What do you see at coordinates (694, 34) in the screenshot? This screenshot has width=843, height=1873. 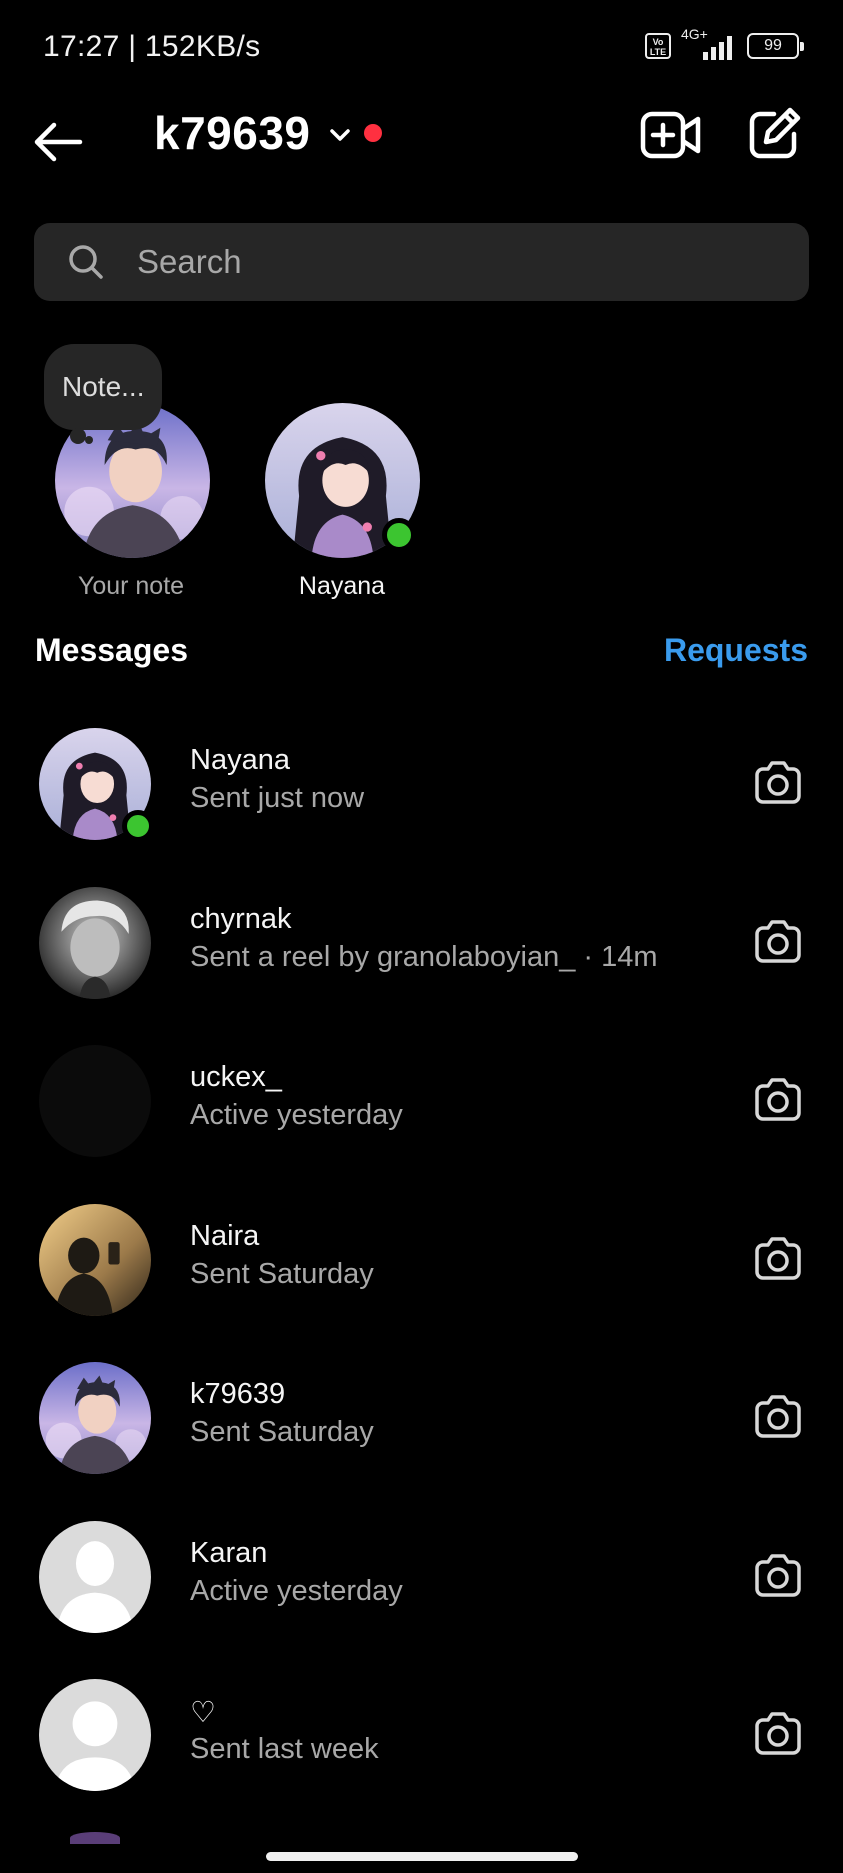 I see `network-type: 4G+` at bounding box center [694, 34].